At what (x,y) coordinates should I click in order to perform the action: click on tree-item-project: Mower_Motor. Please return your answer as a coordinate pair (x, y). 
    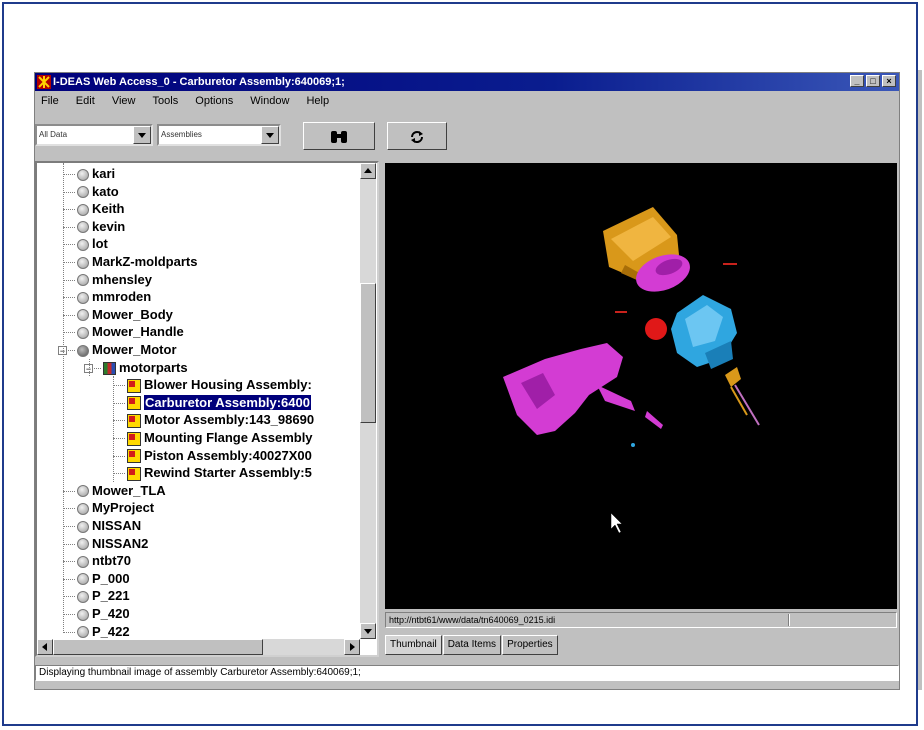
    Looking at the image, I should click on (127, 350).